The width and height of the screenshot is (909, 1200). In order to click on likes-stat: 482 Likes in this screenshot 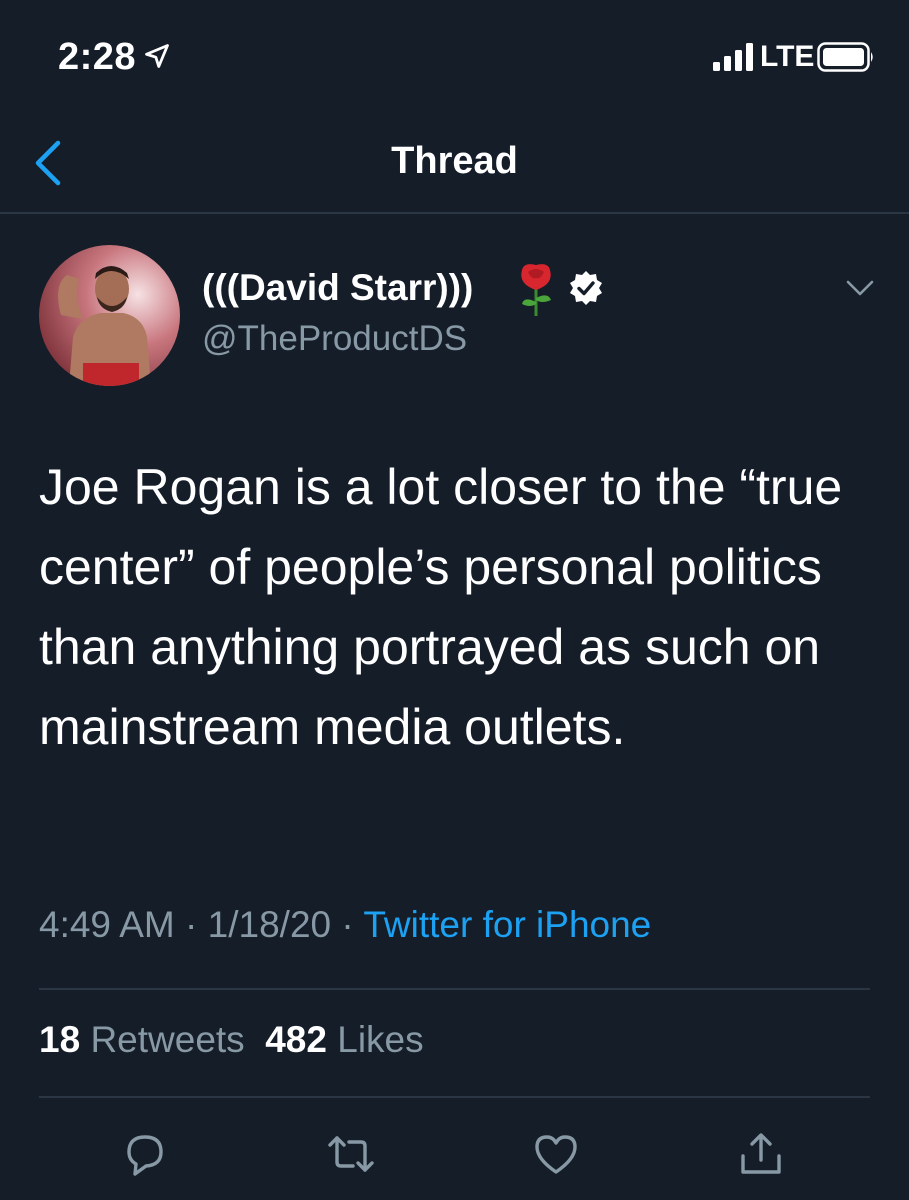, I will do `click(344, 1039)`.